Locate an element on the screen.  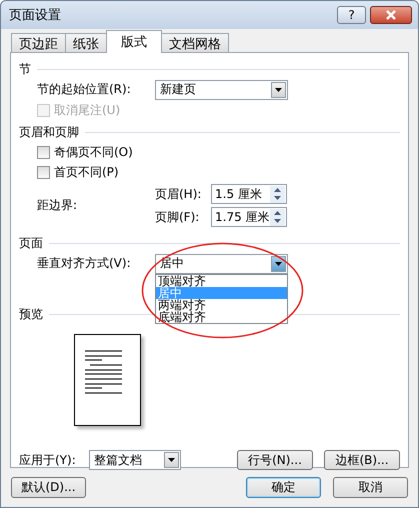
select-value: 整篇文档 is located at coordinates (118, 460).